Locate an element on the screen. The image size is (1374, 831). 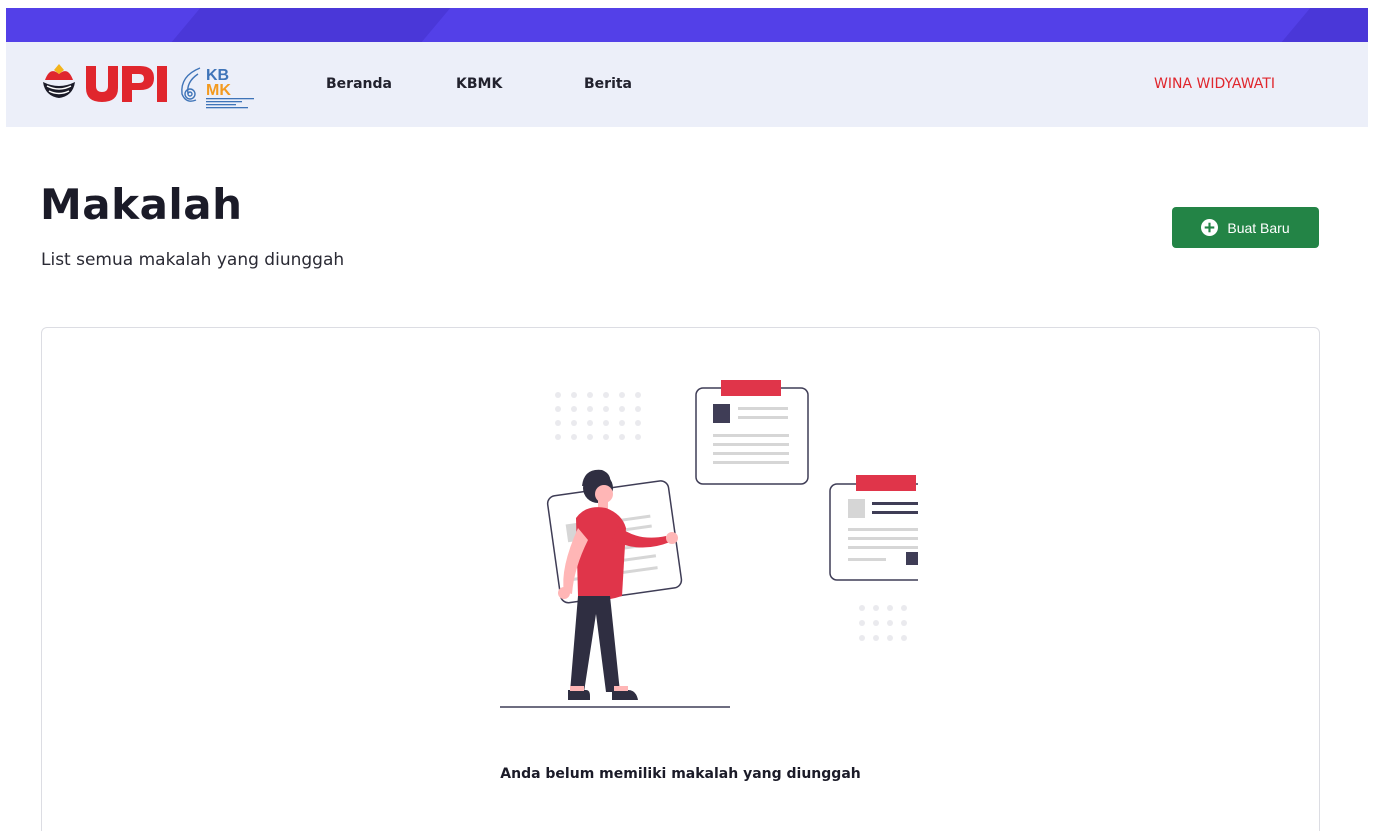
kbmk-swirl-icon is located at coordinates (191, 84).